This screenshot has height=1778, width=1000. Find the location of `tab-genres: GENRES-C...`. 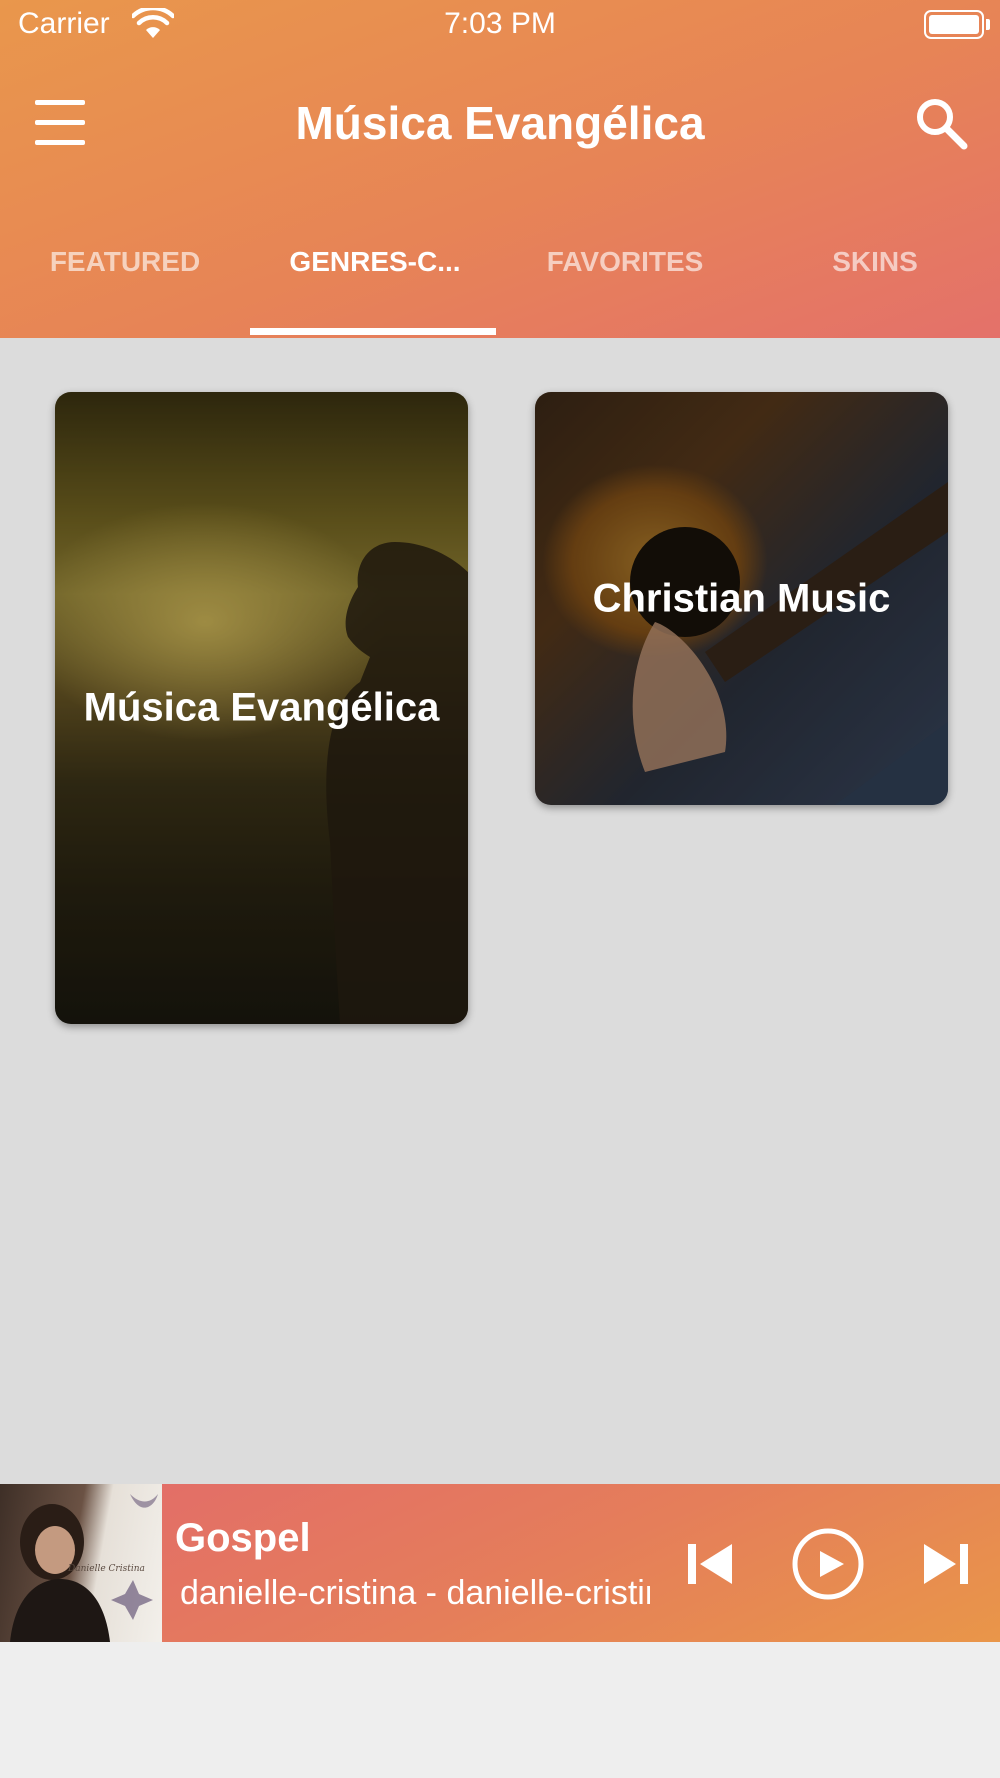

tab-genres: GENRES-C... is located at coordinates (375, 267).